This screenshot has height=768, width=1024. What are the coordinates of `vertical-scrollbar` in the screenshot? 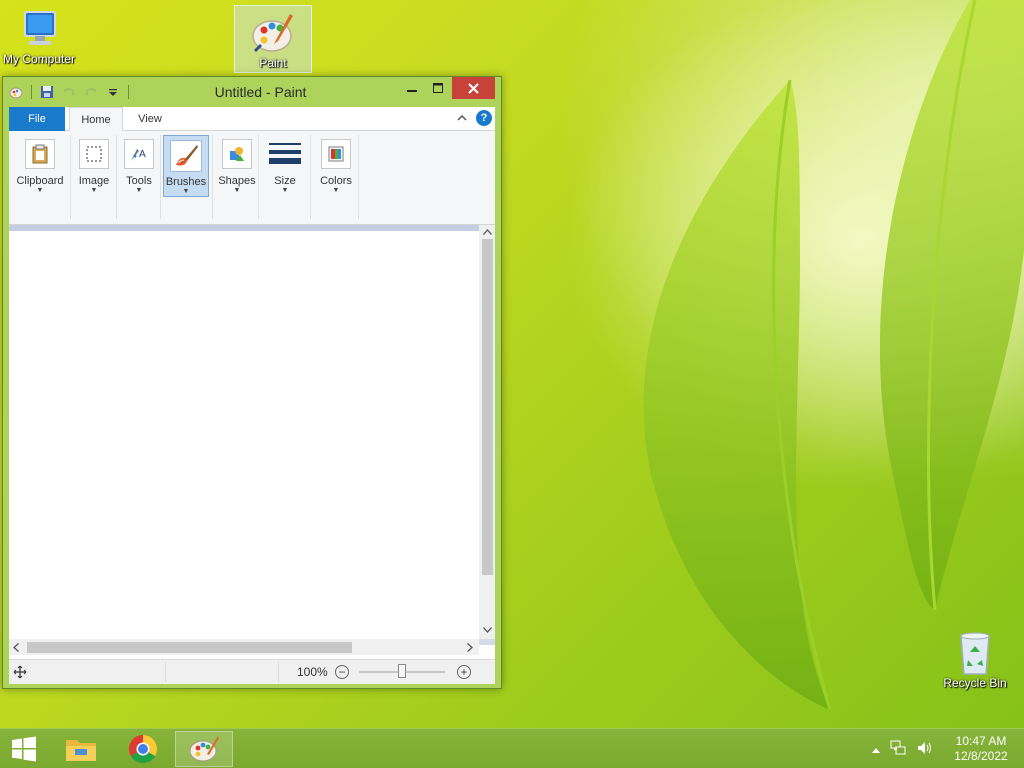 It's located at (487, 432).